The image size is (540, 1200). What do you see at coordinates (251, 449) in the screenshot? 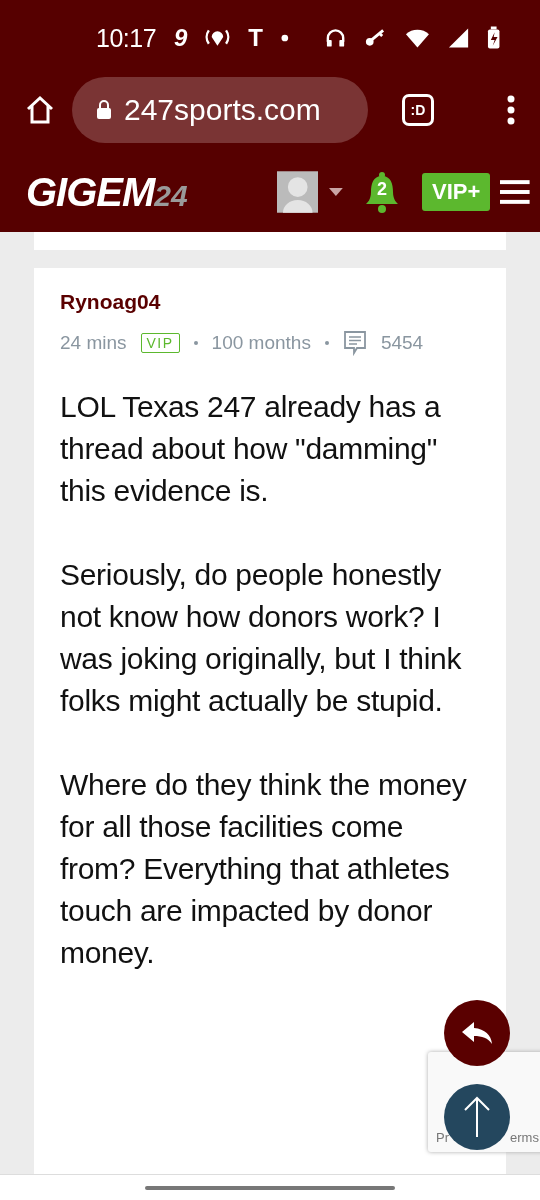
I see `post-paragraph: LOL Texas 247 already has a thread about how "damming" this evidence is.` at bounding box center [251, 449].